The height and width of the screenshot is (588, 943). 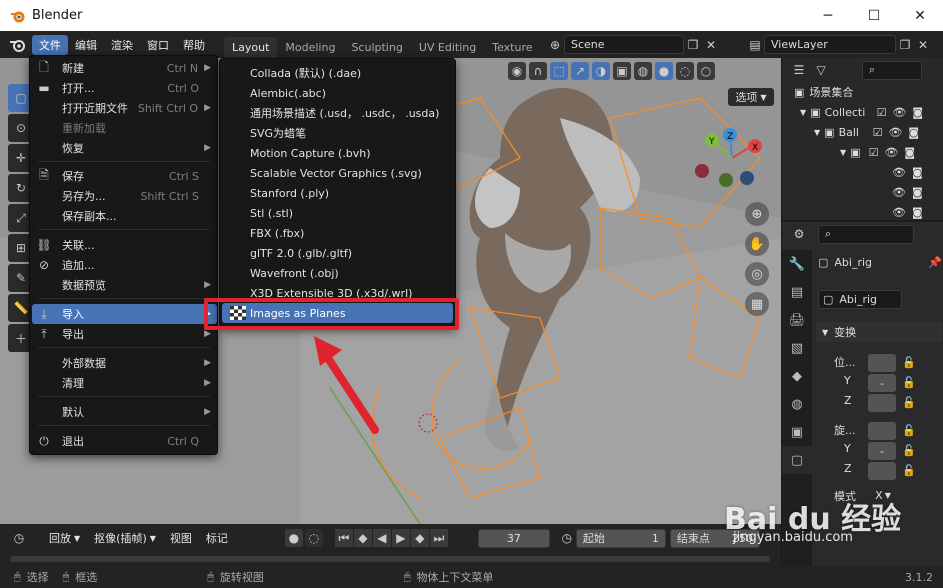 What do you see at coordinates (559, 71) in the screenshot?
I see `gizmo-toggle-icon: ⬚` at bounding box center [559, 71].